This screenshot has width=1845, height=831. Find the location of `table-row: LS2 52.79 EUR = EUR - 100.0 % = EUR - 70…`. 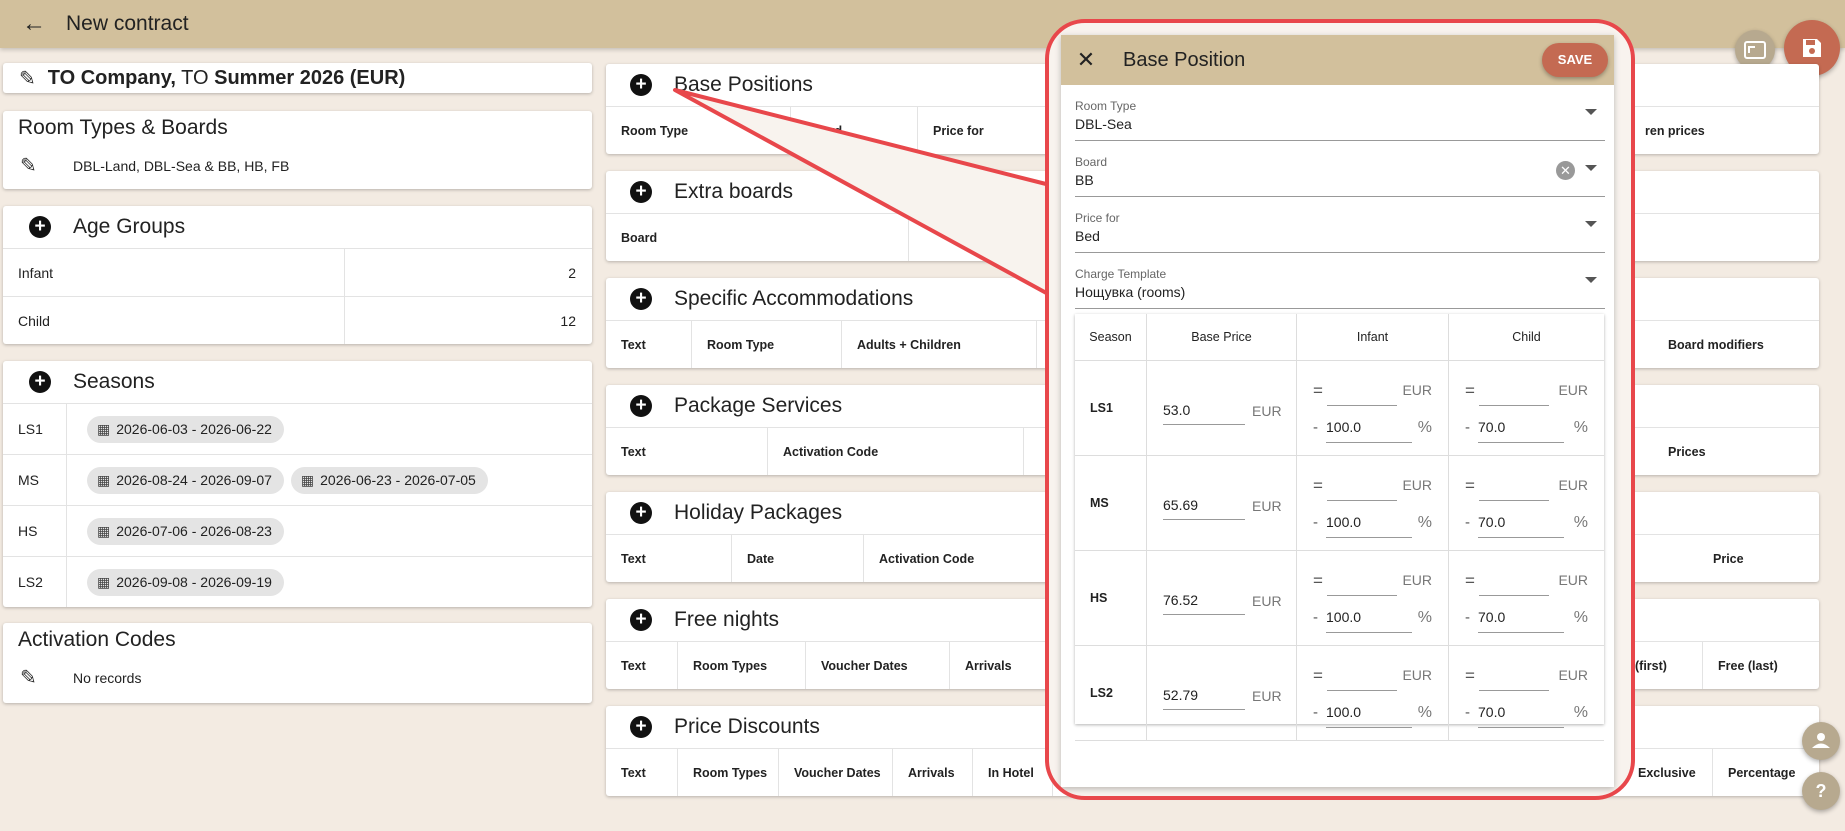

table-row: LS2 52.79 EUR = EUR - 100.0 % = EUR - 70… is located at coordinates (1339, 693).